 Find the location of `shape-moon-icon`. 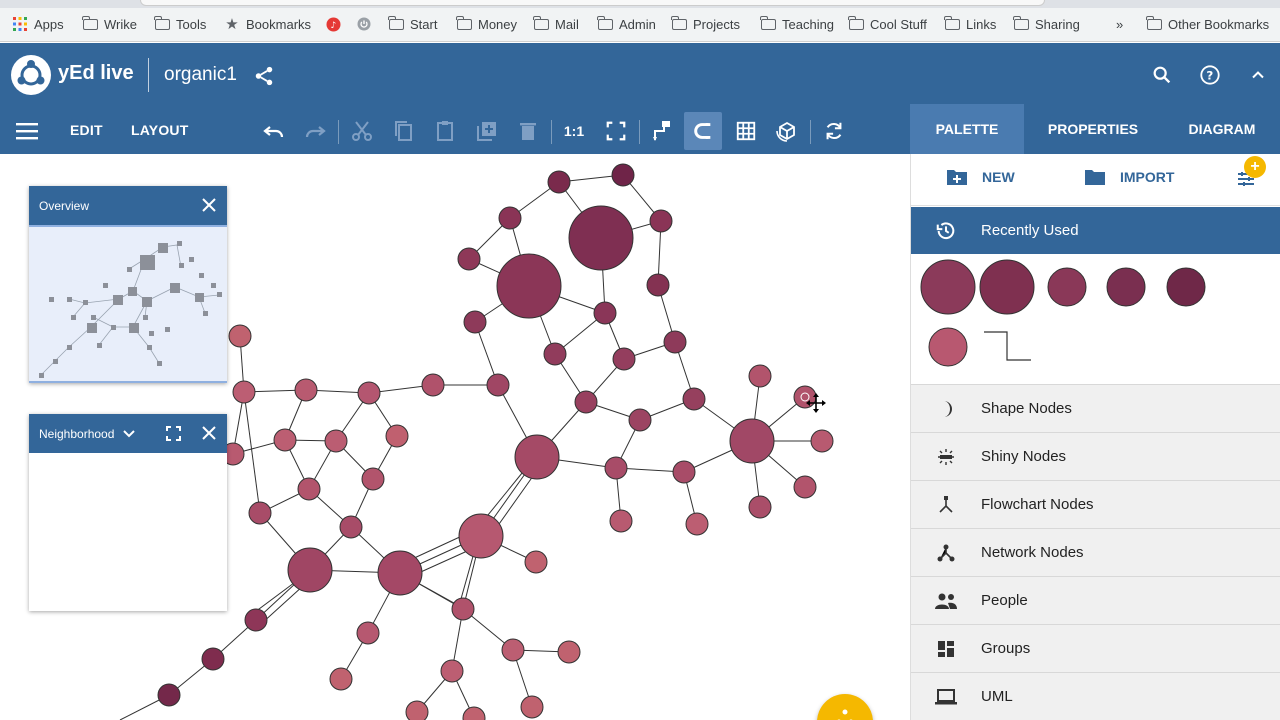

shape-moon-icon is located at coordinates (946, 409).